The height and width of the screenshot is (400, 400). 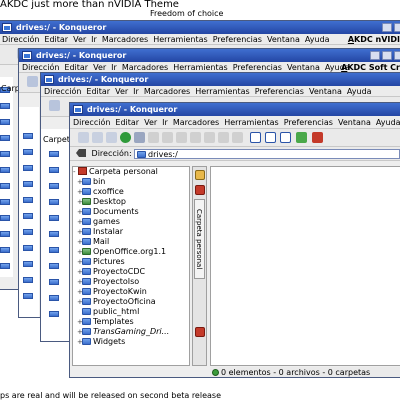 I want to click on tab-carpeta-personal: Carpeta personal, so click(x=199, y=239).